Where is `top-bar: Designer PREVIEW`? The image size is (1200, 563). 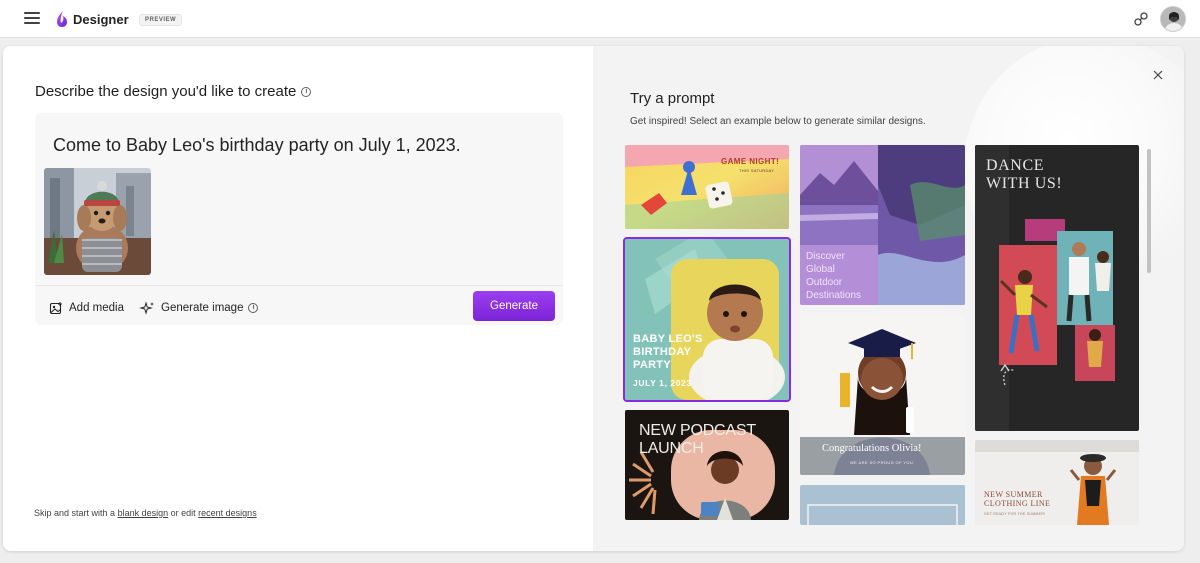 top-bar: Designer PREVIEW is located at coordinates (600, 19).